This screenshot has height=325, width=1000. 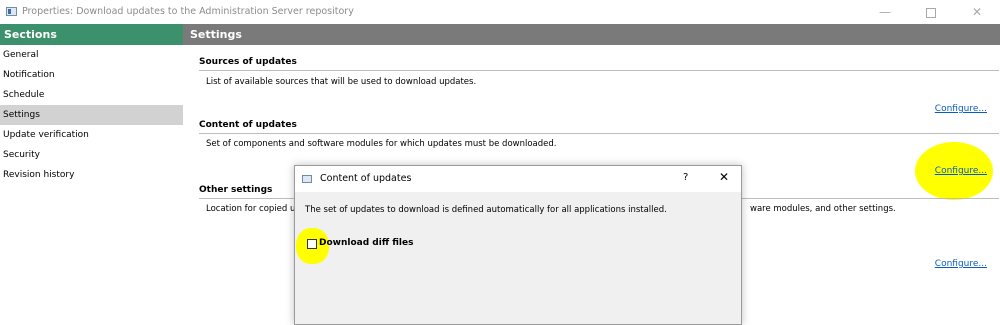 I want to click on download-diff-files-label: Download diff files, so click(x=366, y=243).